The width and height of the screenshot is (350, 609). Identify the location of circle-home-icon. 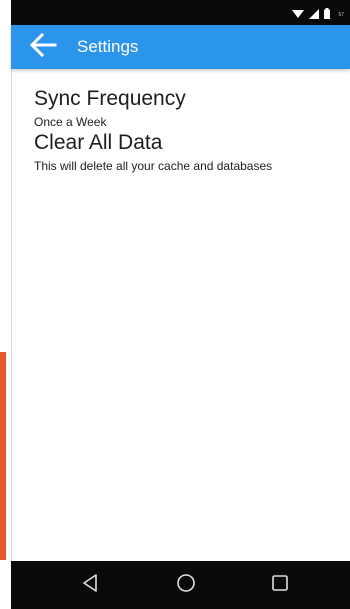
(186, 585).